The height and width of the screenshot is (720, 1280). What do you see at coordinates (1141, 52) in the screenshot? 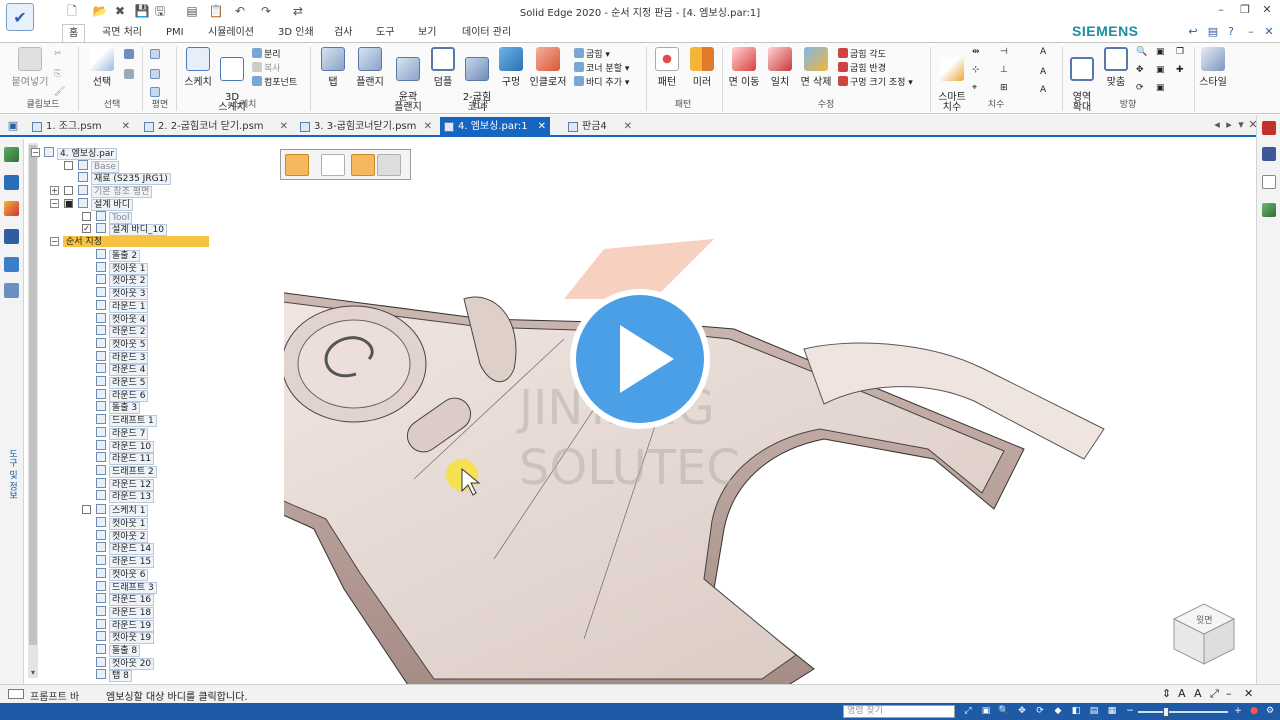
I see `zoom-icon: 🔍` at bounding box center [1141, 52].